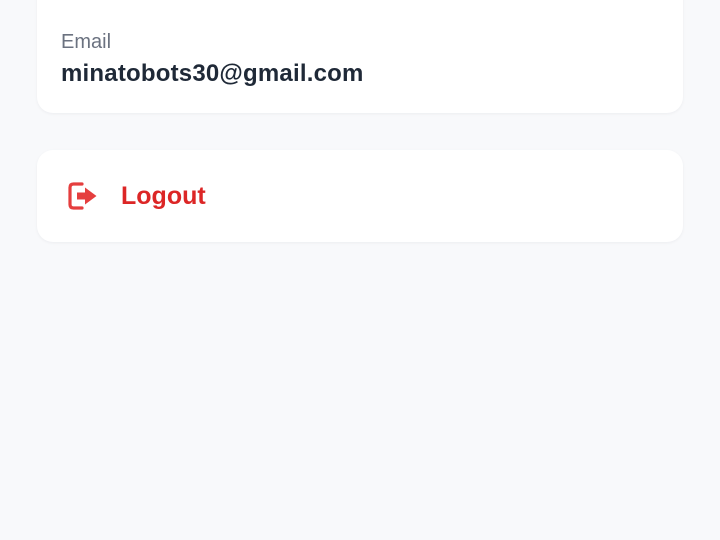 Image resolution: width=720 pixels, height=540 pixels. What do you see at coordinates (212, 73) in the screenshot?
I see `email-value: minatobots30@gmail.com` at bounding box center [212, 73].